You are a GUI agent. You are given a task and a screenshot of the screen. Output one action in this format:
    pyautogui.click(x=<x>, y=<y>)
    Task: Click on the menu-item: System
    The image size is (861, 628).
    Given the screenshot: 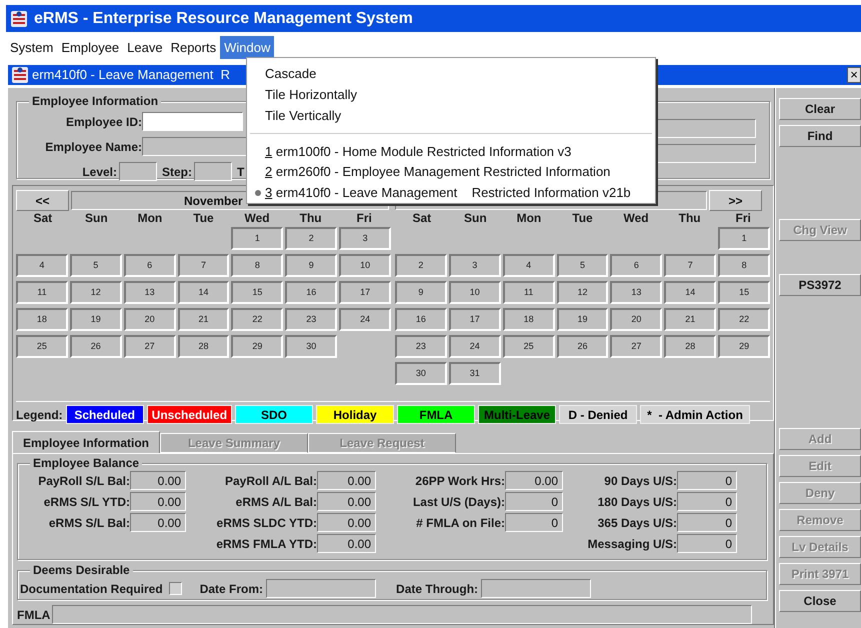 What is the action you would take?
    pyautogui.click(x=32, y=48)
    